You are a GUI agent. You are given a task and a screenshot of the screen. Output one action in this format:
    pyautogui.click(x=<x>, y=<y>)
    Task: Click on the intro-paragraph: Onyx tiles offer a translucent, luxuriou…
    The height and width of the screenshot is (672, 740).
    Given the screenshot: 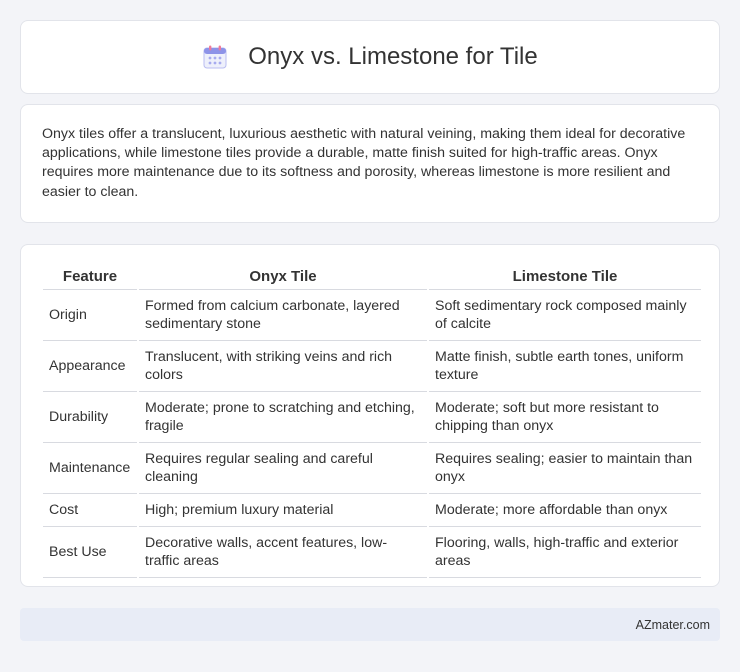 What is the action you would take?
    pyautogui.click(x=364, y=163)
    